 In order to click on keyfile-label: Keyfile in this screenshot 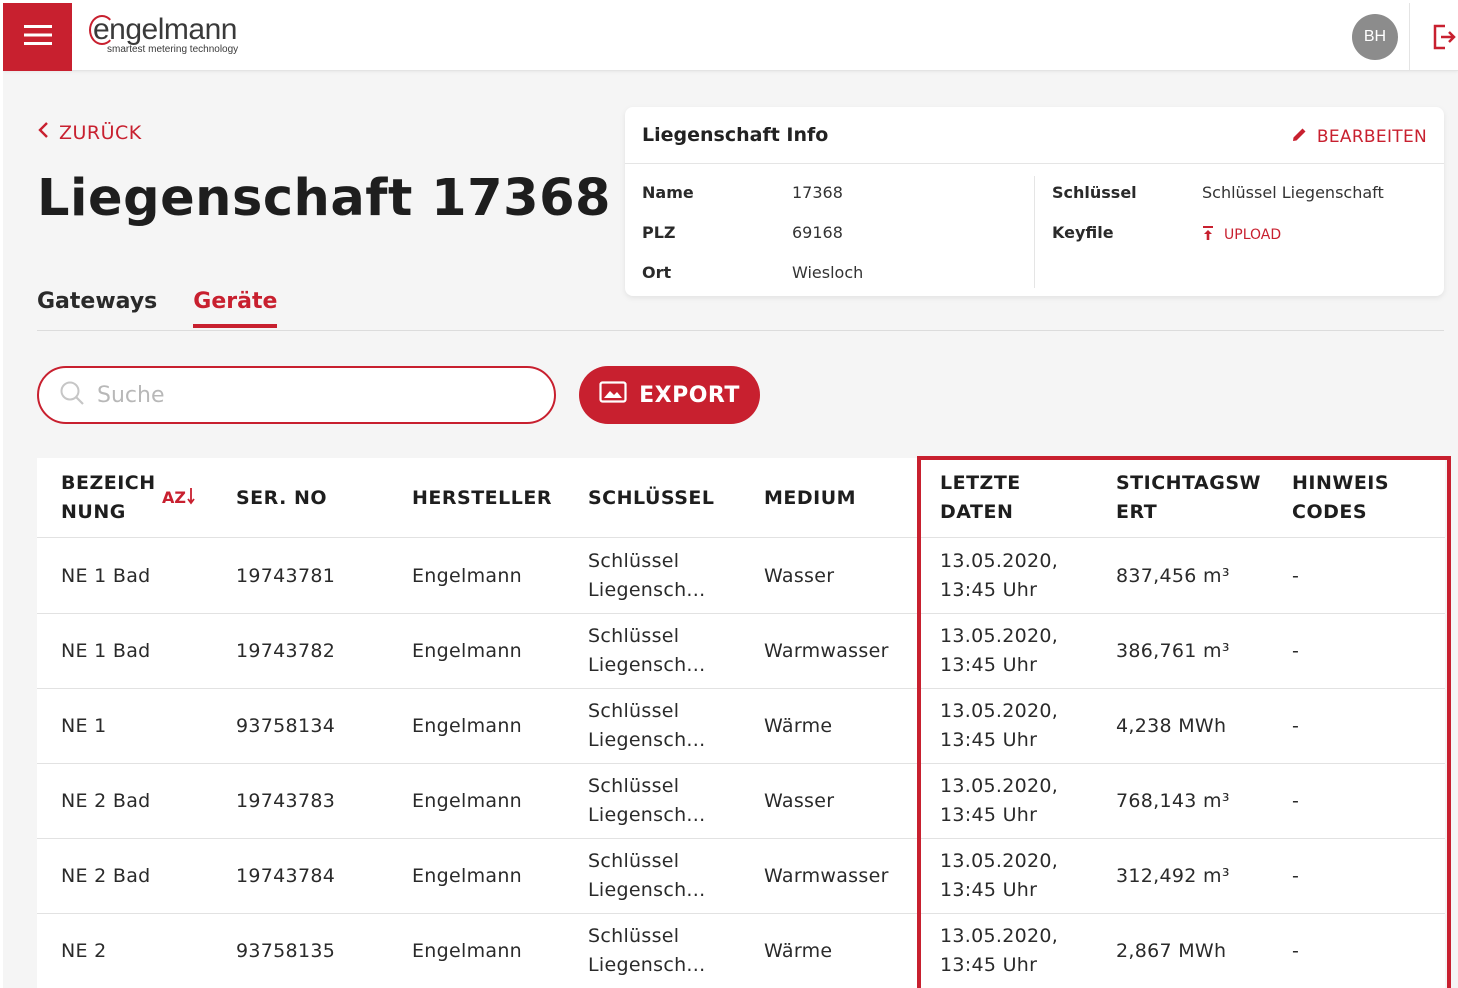, I will do `click(1083, 232)`.